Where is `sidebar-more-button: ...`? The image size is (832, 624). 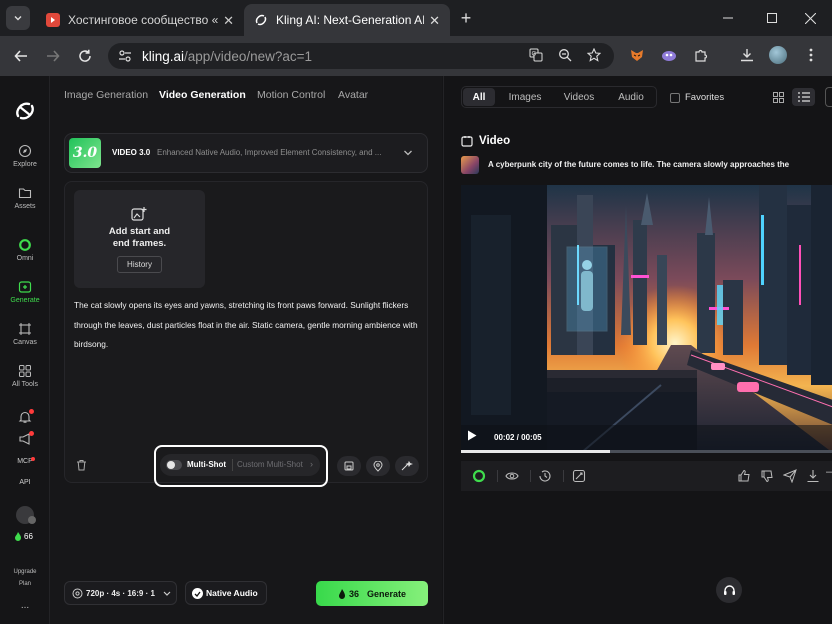 sidebar-more-button: ... is located at coordinates (25, 605).